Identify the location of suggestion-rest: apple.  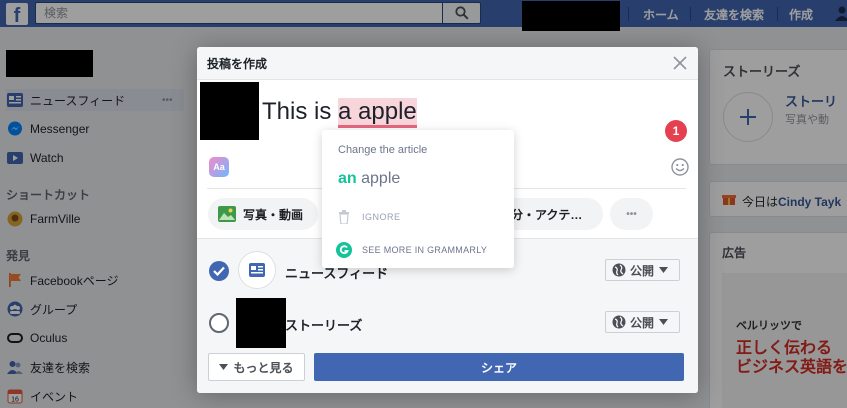
(378, 178).